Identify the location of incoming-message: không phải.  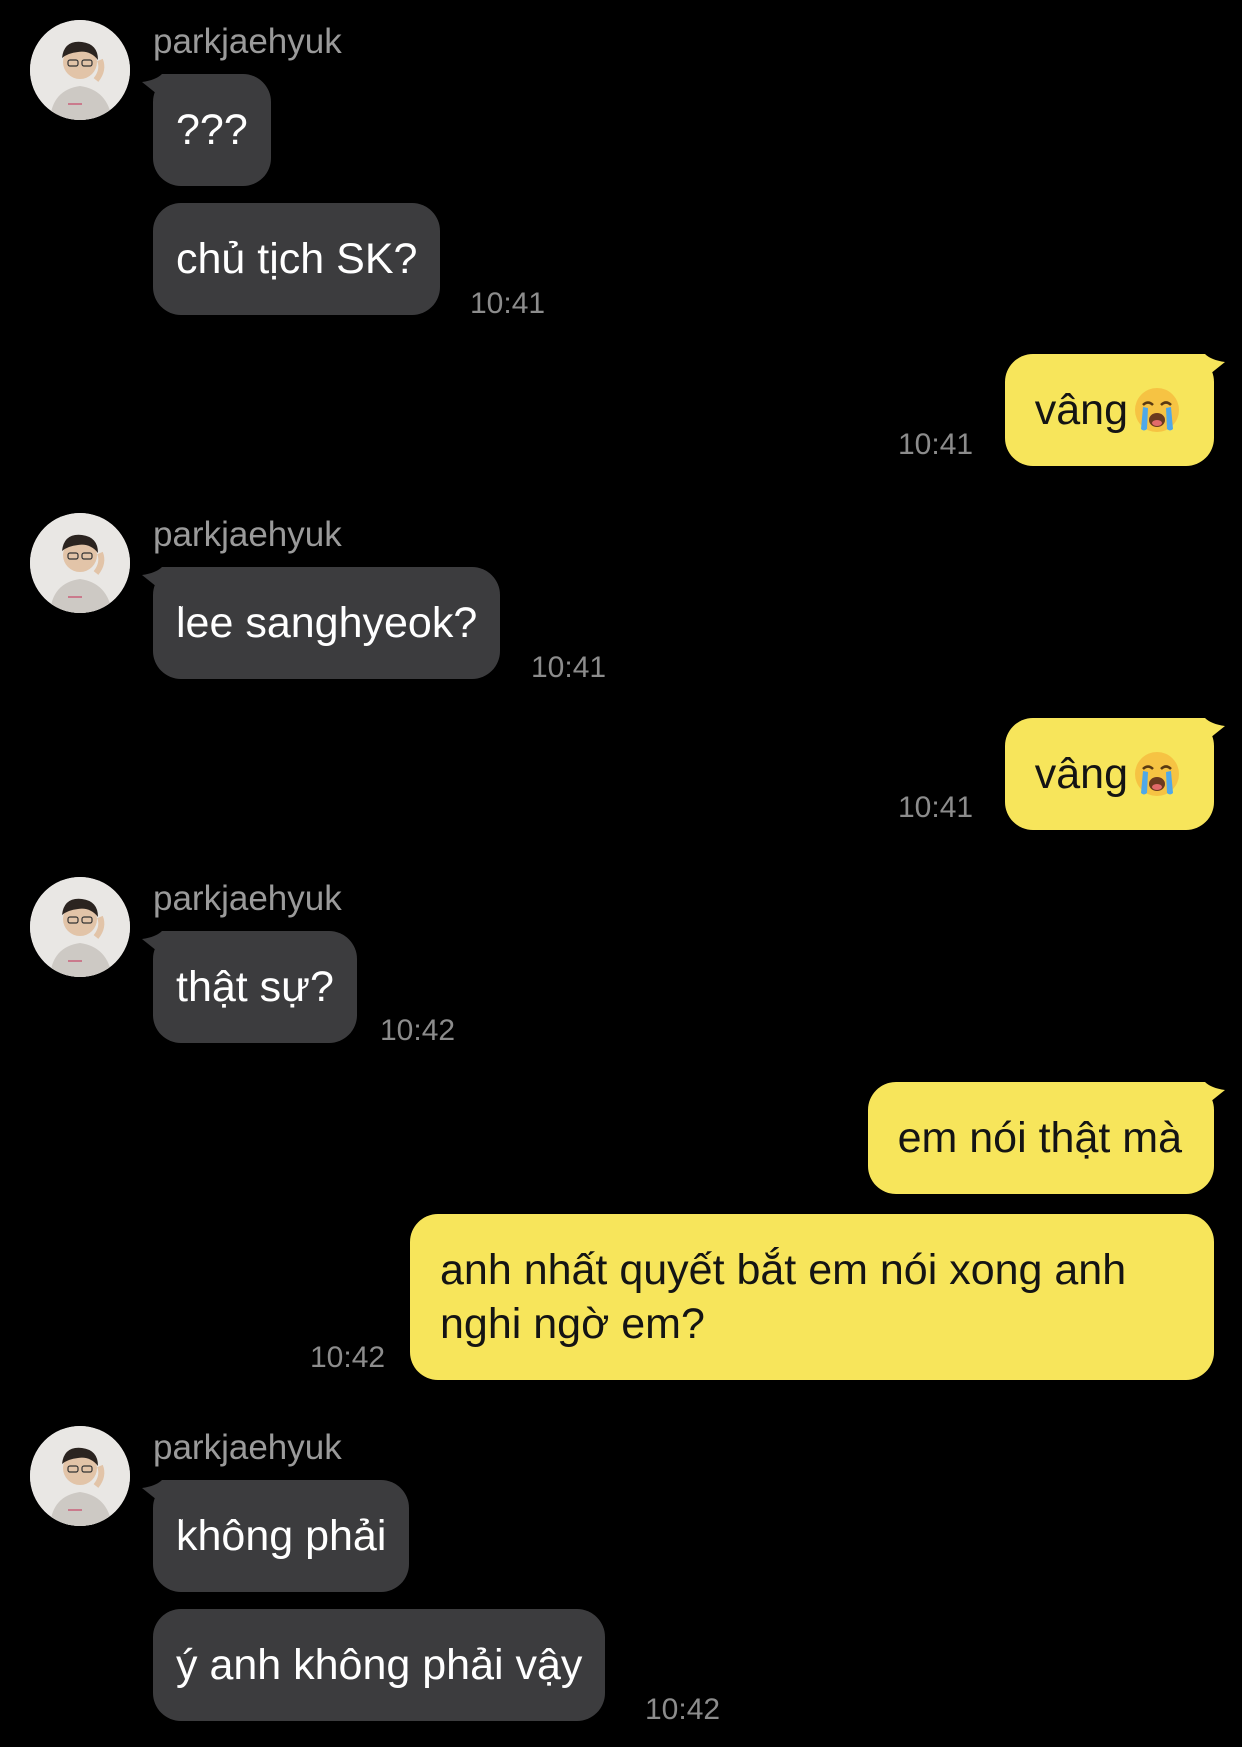
(276, 1536).